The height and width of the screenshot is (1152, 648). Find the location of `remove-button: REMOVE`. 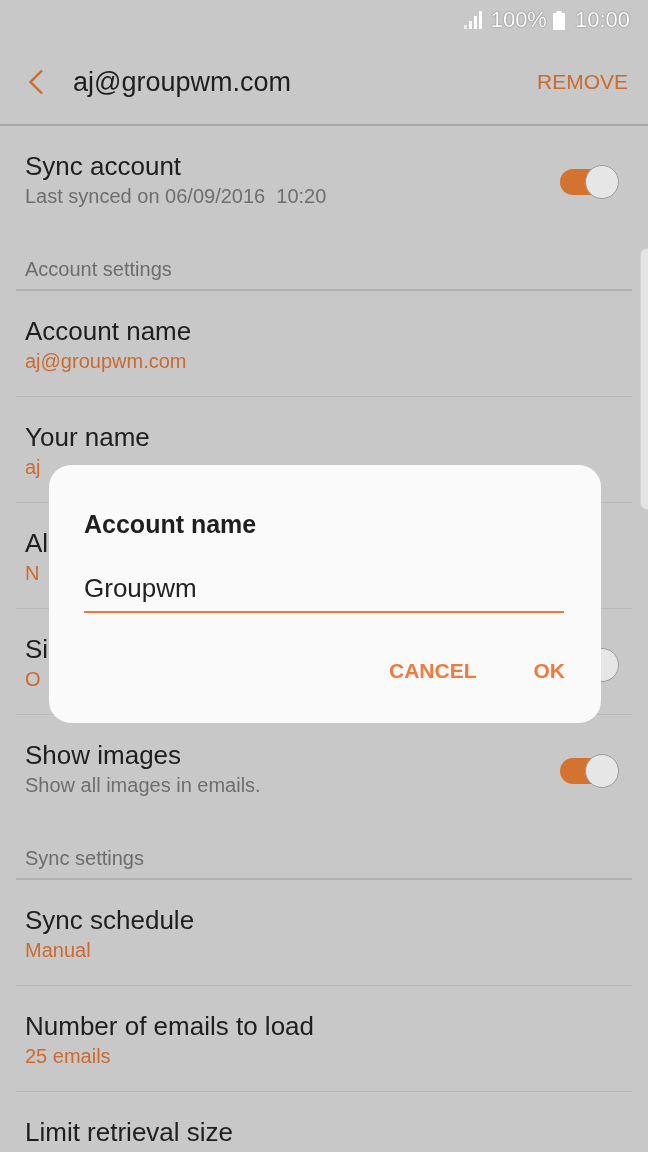

remove-button: REMOVE is located at coordinates (582, 82).